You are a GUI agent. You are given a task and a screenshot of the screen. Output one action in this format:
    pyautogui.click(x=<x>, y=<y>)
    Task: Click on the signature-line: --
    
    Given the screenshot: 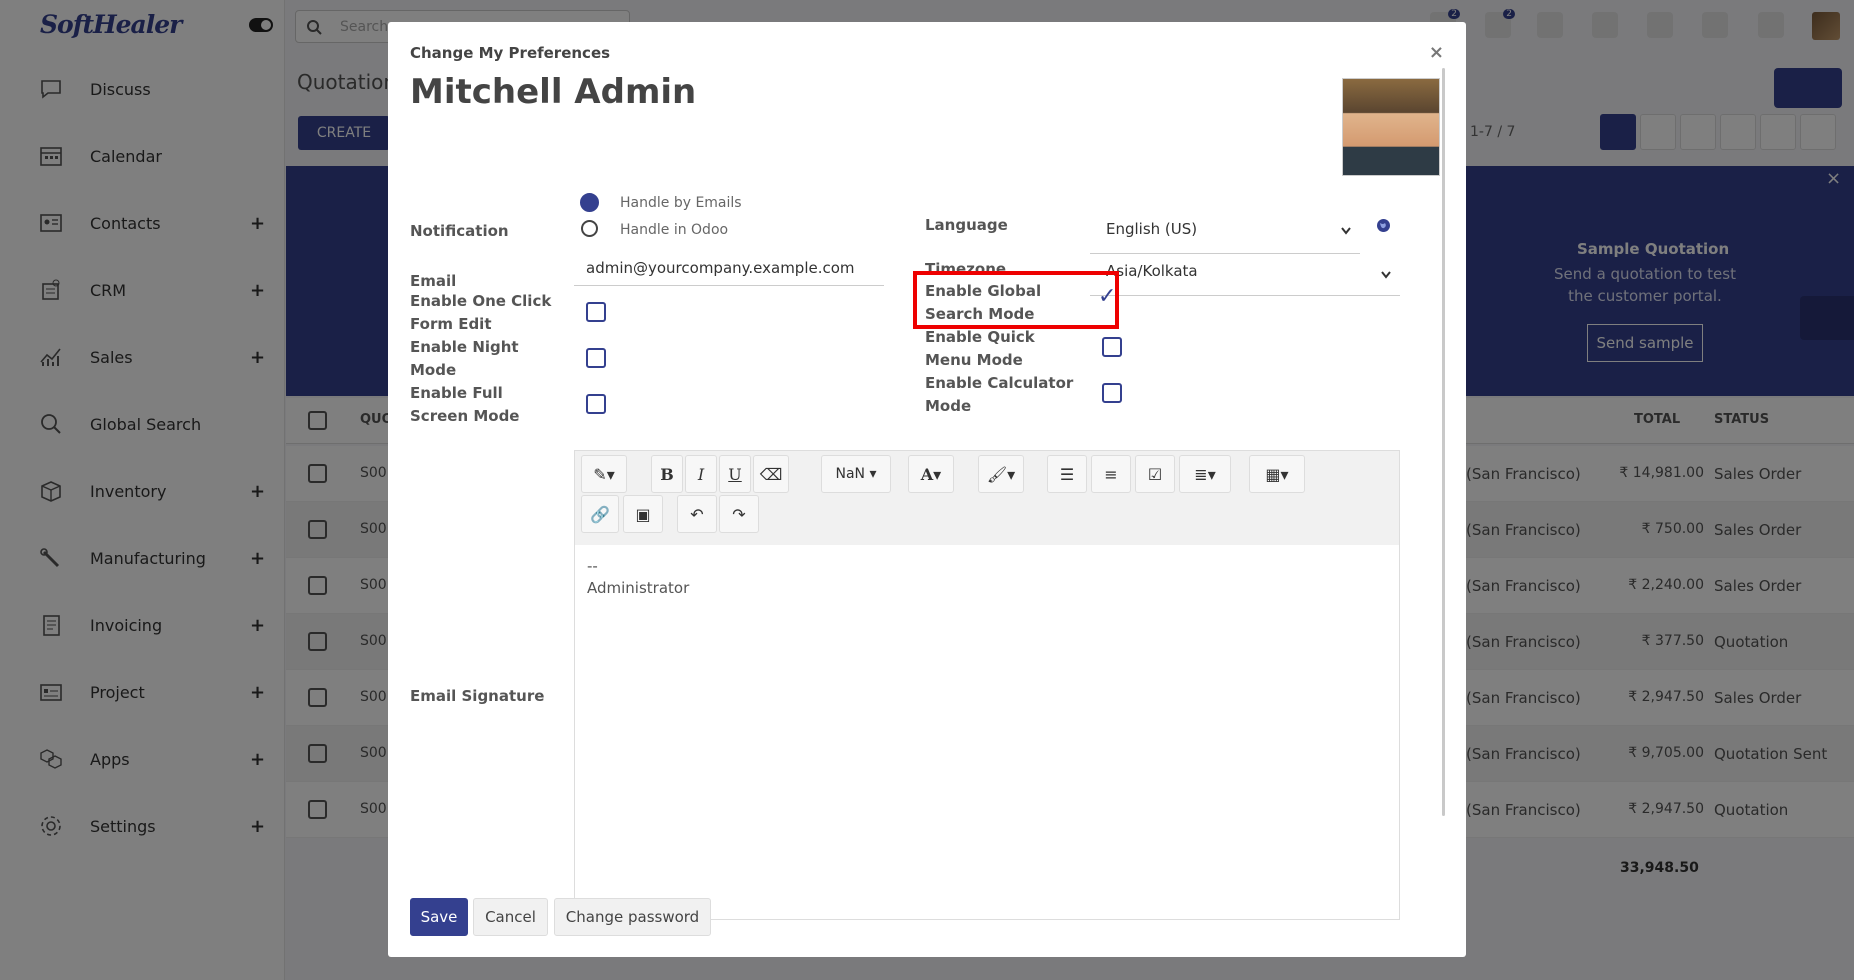 What is the action you would take?
    pyautogui.click(x=592, y=566)
    